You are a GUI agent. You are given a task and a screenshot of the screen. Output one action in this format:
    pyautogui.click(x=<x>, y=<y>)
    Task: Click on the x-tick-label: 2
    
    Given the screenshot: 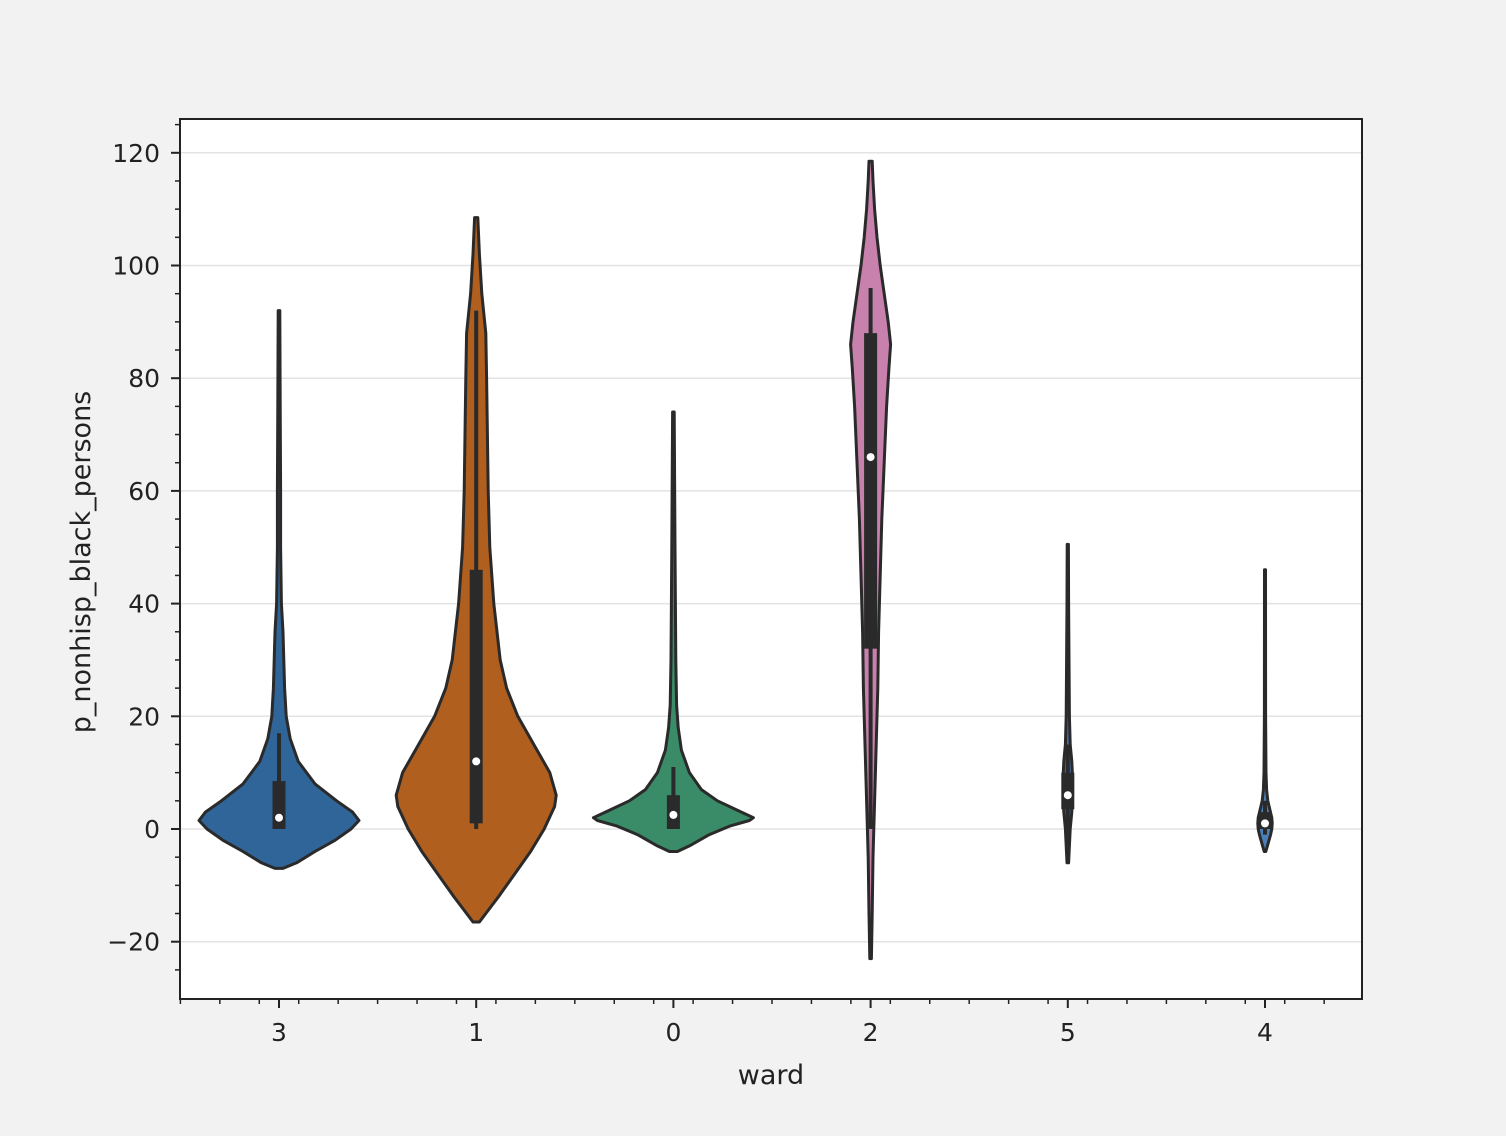 What is the action you would take?
    pyautogui.click(x=871, y=1032)
    